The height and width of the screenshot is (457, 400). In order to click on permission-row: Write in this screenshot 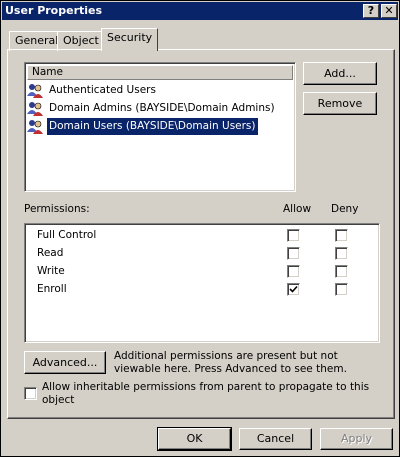, I will do `click(51, 271)`.